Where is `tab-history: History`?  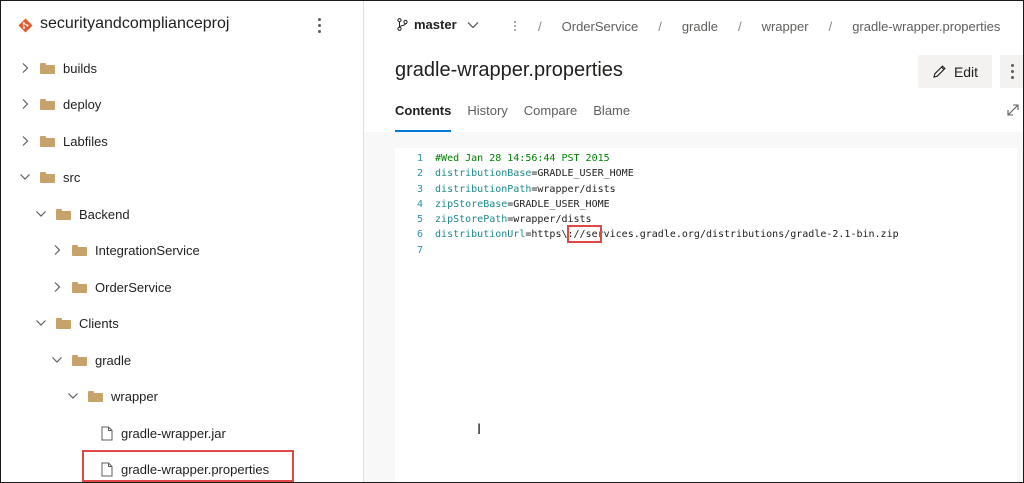 tab-history: History is located at coordinates (487, 115).